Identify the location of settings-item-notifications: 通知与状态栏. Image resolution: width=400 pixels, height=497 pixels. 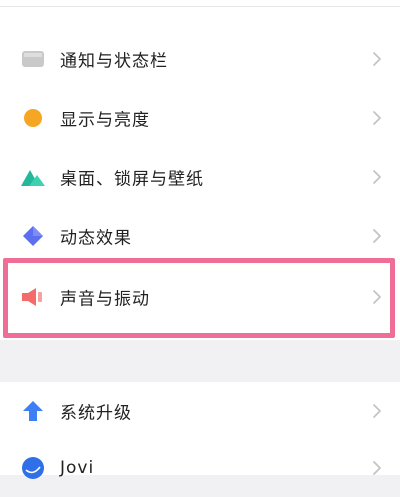
(200, 59).